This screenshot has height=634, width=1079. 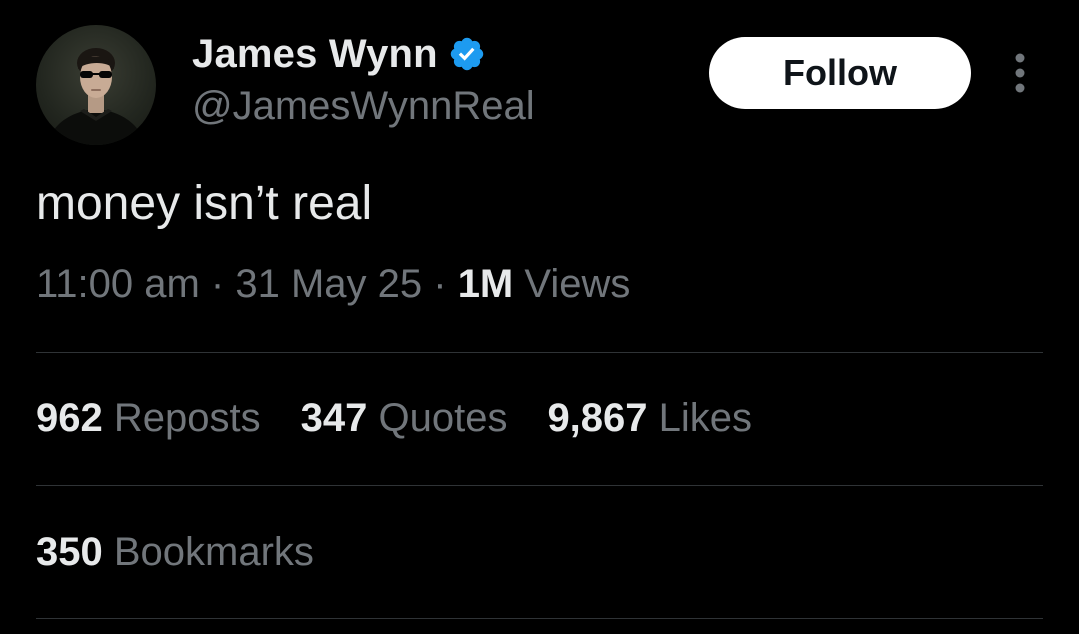 I want to click on views-count: 1M, so click(x=485, y=284).